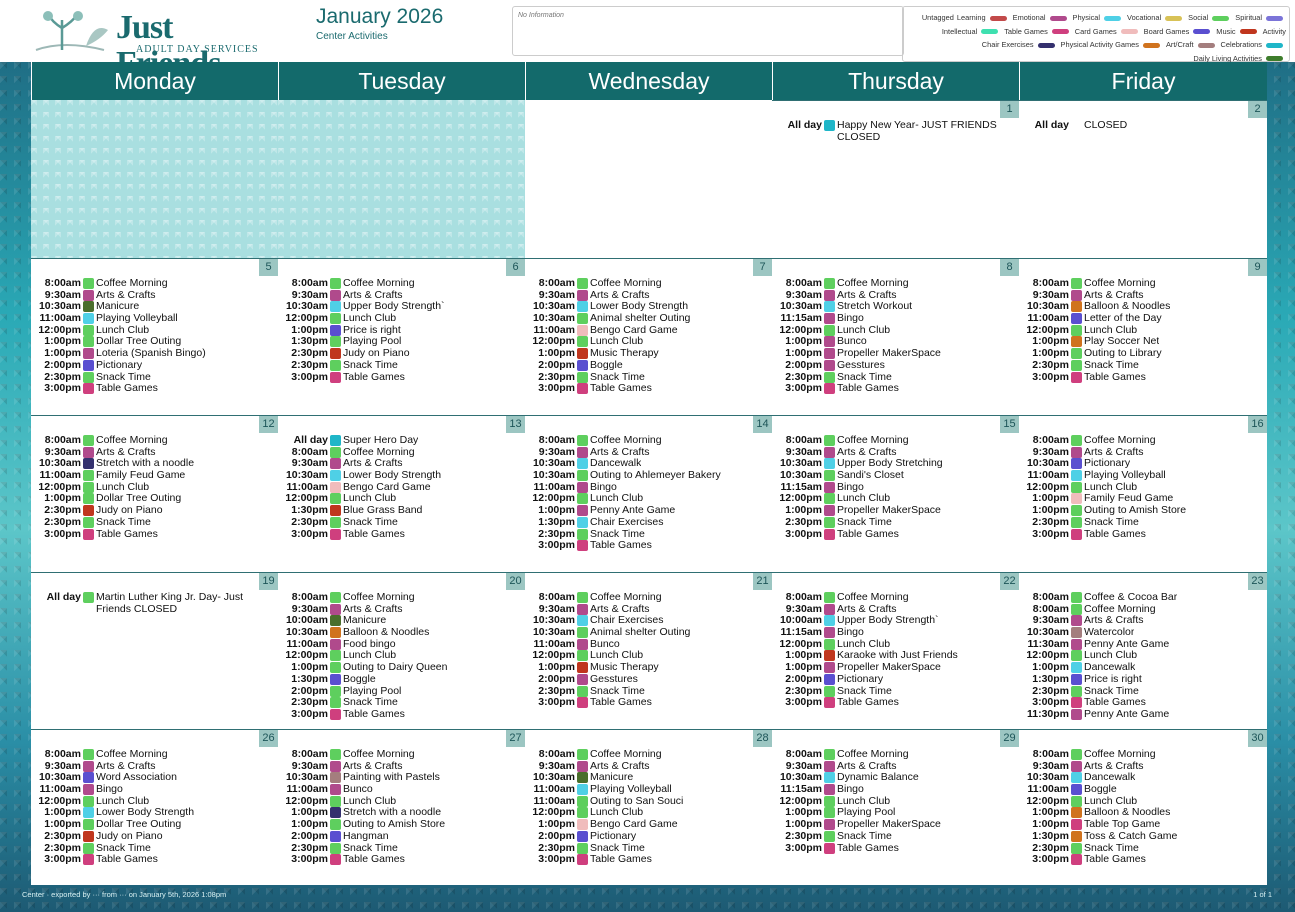 The height and width of the screenshot is (912, 1295). I want to click on event-item: 10:30am Watercolor, so click(1143, 632).